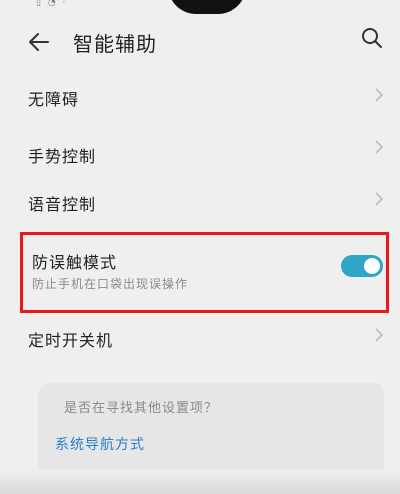 The image size is (400, 494). What do you see at coordinates (62, 204) in the screenshot?
I see `list-item-label: 语音控制` at bounding box center [62, 204].